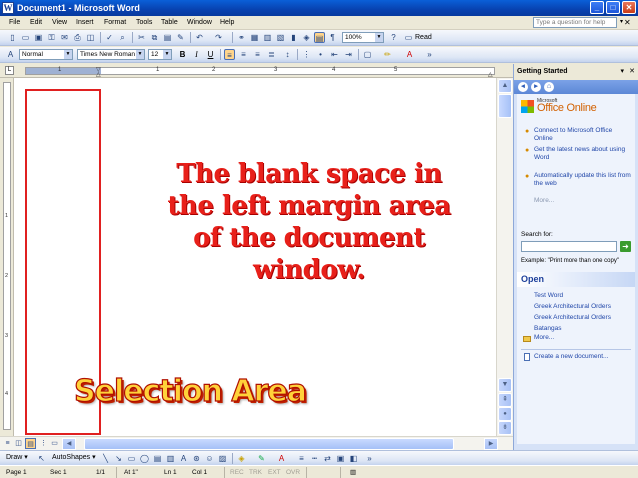 The height and width of the screenshot is (478, 638). Describe the element at coordinates (547, 328) in the screenshot. I see `recent-file-link: Batangas` at that location.